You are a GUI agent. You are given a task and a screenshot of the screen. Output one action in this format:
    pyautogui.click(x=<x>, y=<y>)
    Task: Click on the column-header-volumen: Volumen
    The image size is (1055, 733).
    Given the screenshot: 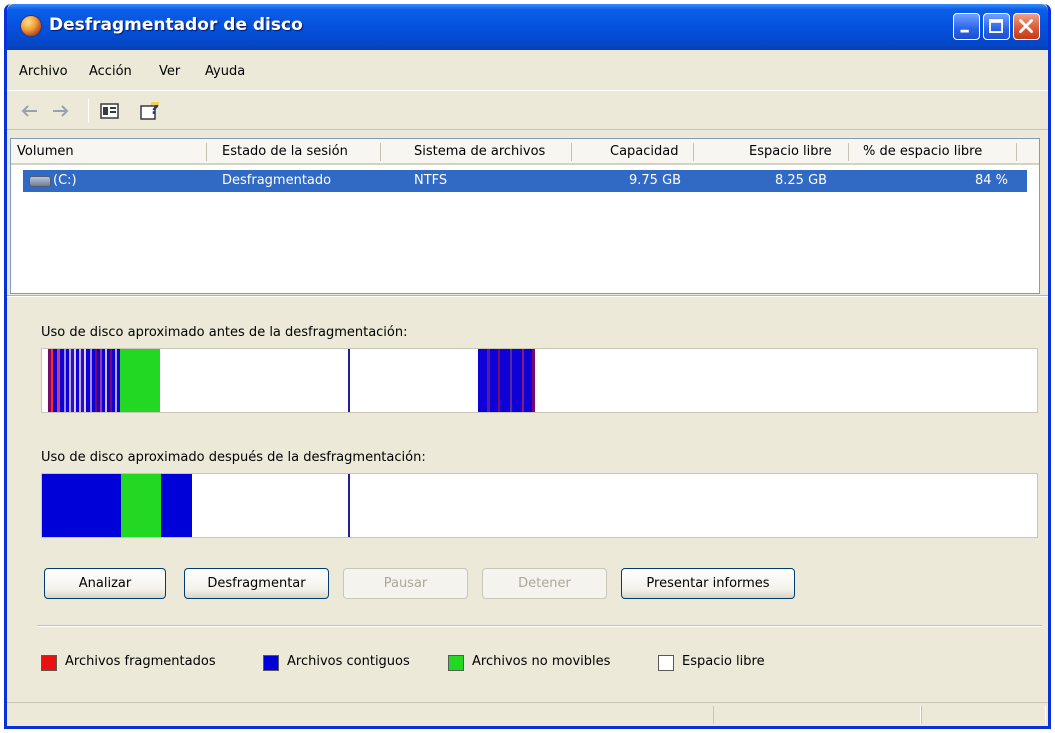 What is the action you would take?
    pyautogui.click(x=45, y=151)
    